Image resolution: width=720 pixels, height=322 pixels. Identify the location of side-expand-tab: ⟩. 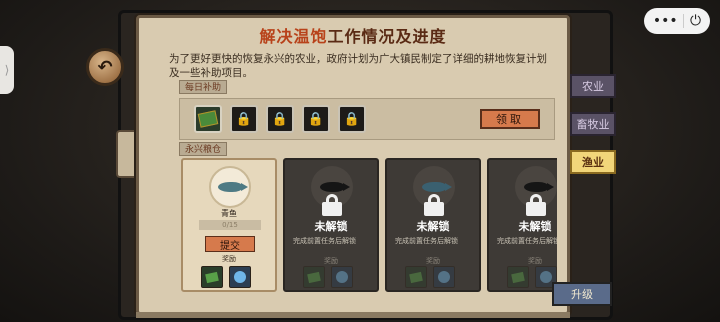
(7, 70).